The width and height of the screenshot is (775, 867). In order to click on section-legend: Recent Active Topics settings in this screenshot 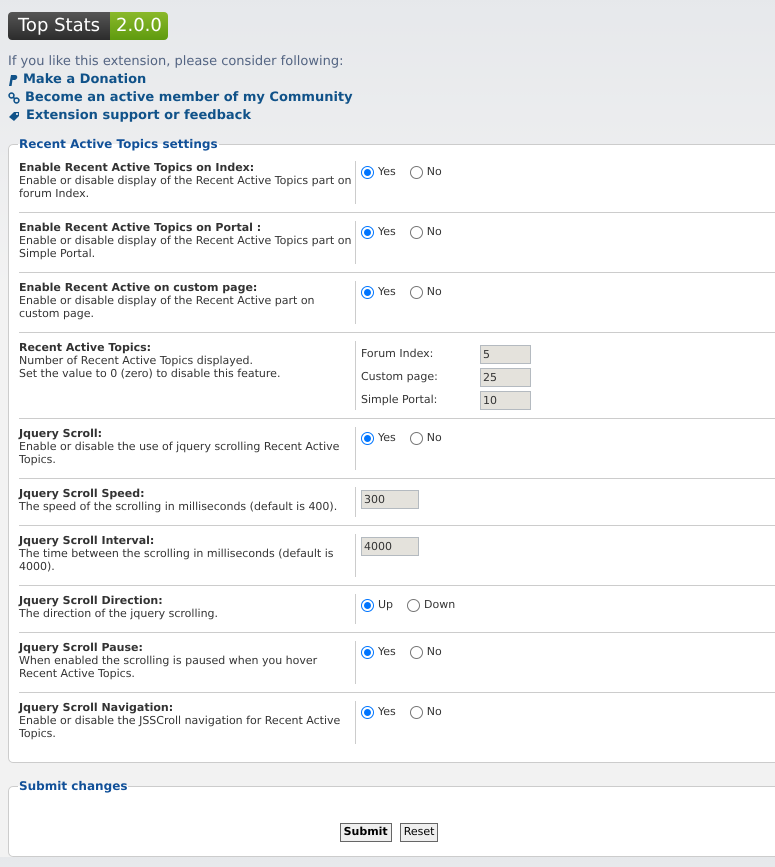, I will do `click(118, 144)`.